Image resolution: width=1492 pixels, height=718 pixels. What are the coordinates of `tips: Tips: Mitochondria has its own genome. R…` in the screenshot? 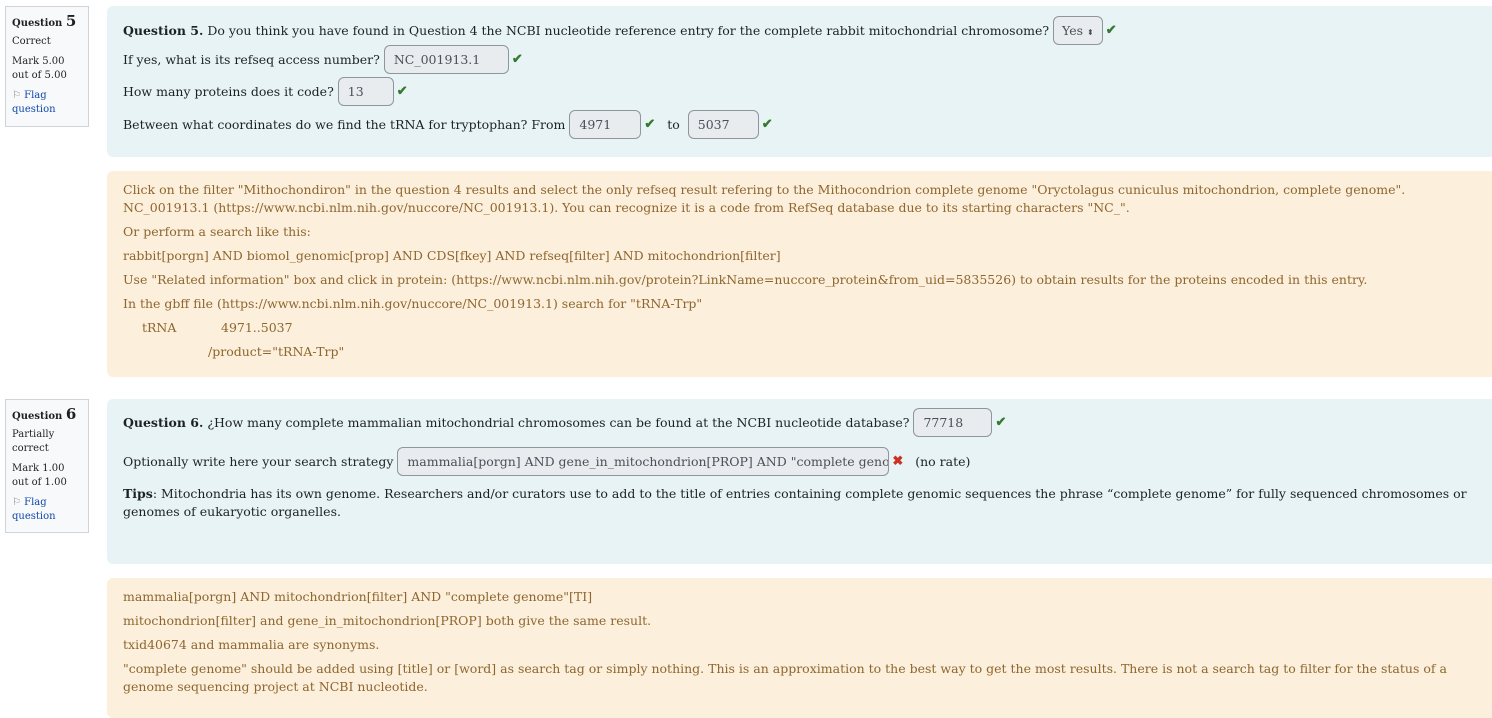 It's located at (795, 502).